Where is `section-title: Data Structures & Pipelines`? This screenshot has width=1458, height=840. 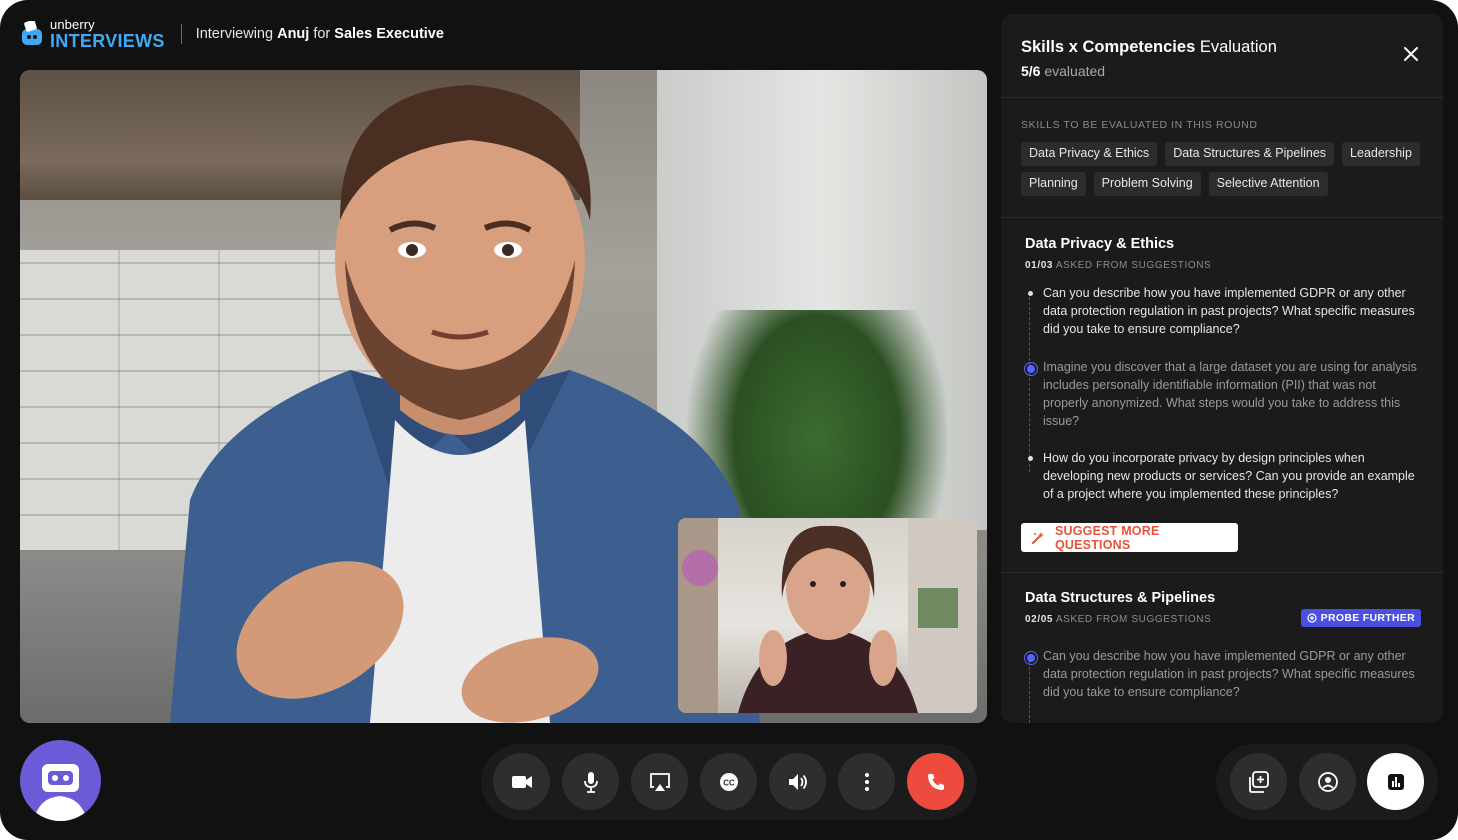
section-title: Data Structures & Pipelines is located at coordinates (1120, 598).